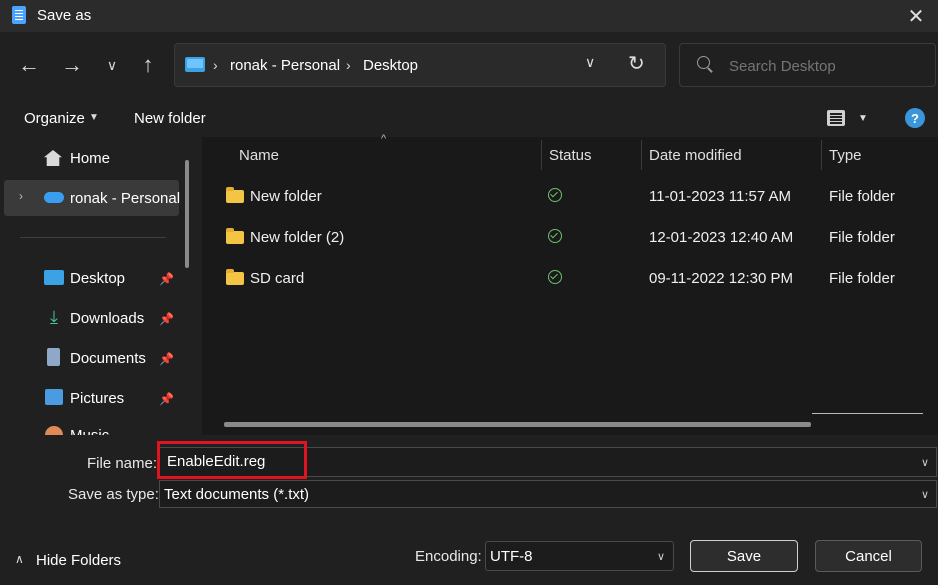 Image resolution: width=938 pixels, height=585 pixels. What do you see at coordinates (259, 155) in the screenshot?
I see `column-header-name: Name` at bounding box center [259, 155].